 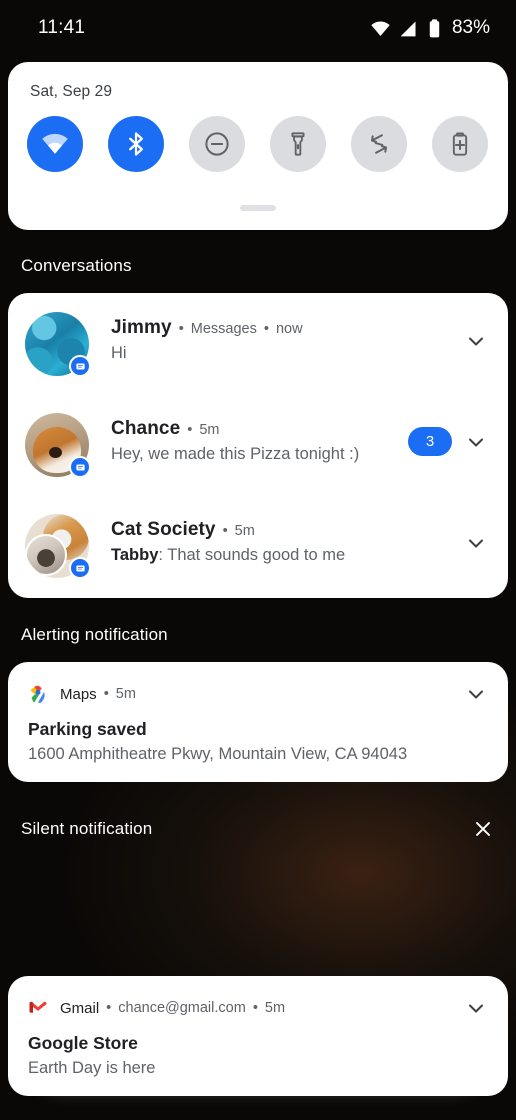 I want to click on cell-signal-icon, so click(x=408, y=28).